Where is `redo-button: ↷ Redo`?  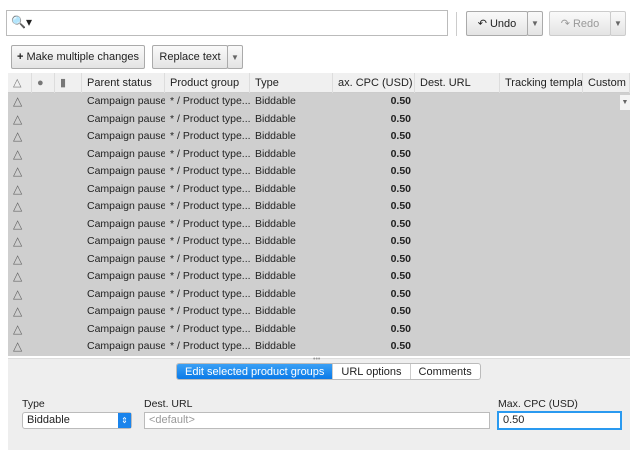
redo-button: ↷ Redo is located at coordinates (580, 23).